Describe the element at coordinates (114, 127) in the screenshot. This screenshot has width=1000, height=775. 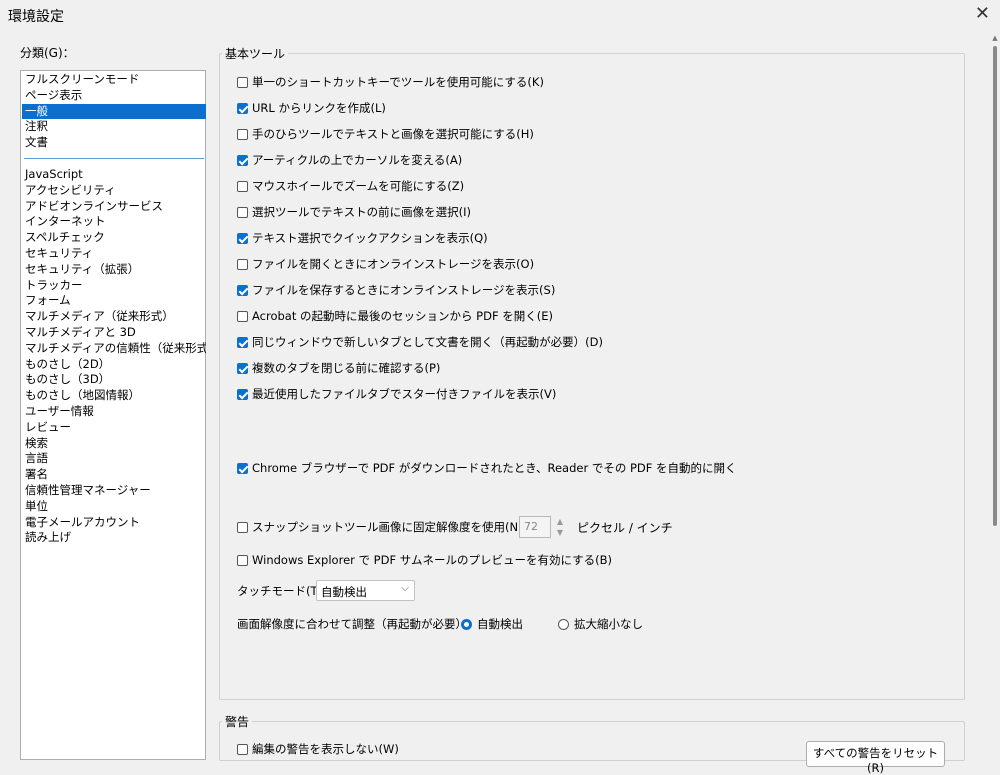
I see `category-item: 注釈` at that location.